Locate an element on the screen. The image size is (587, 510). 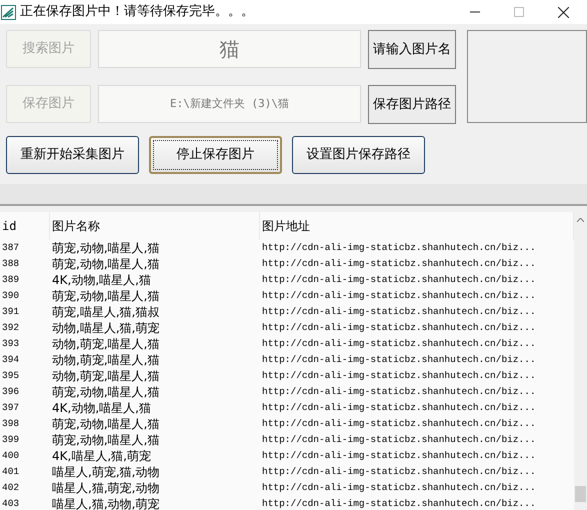
table-cell-text: 398 is located at coordinates (10, 423).